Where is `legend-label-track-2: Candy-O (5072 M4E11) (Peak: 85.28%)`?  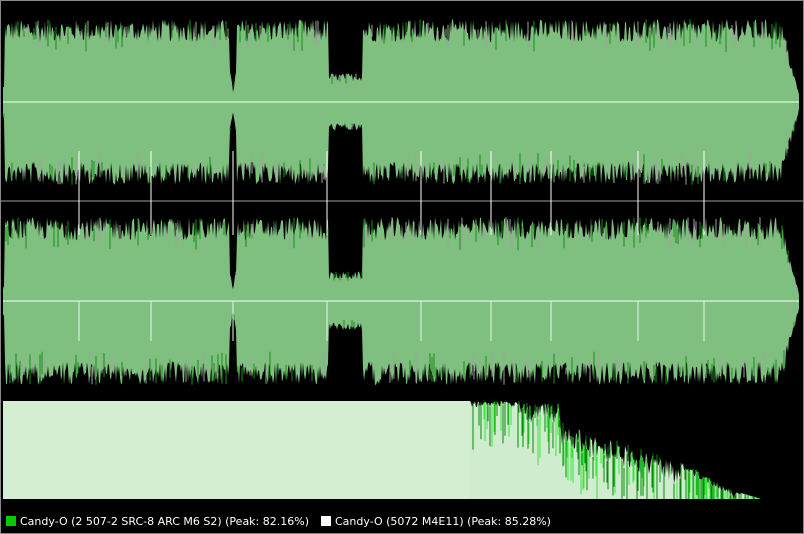
legend-label-track-2: Candy-O (5072 M4E11) (Peak: 85.28%) is located at coordinates (443, 521).